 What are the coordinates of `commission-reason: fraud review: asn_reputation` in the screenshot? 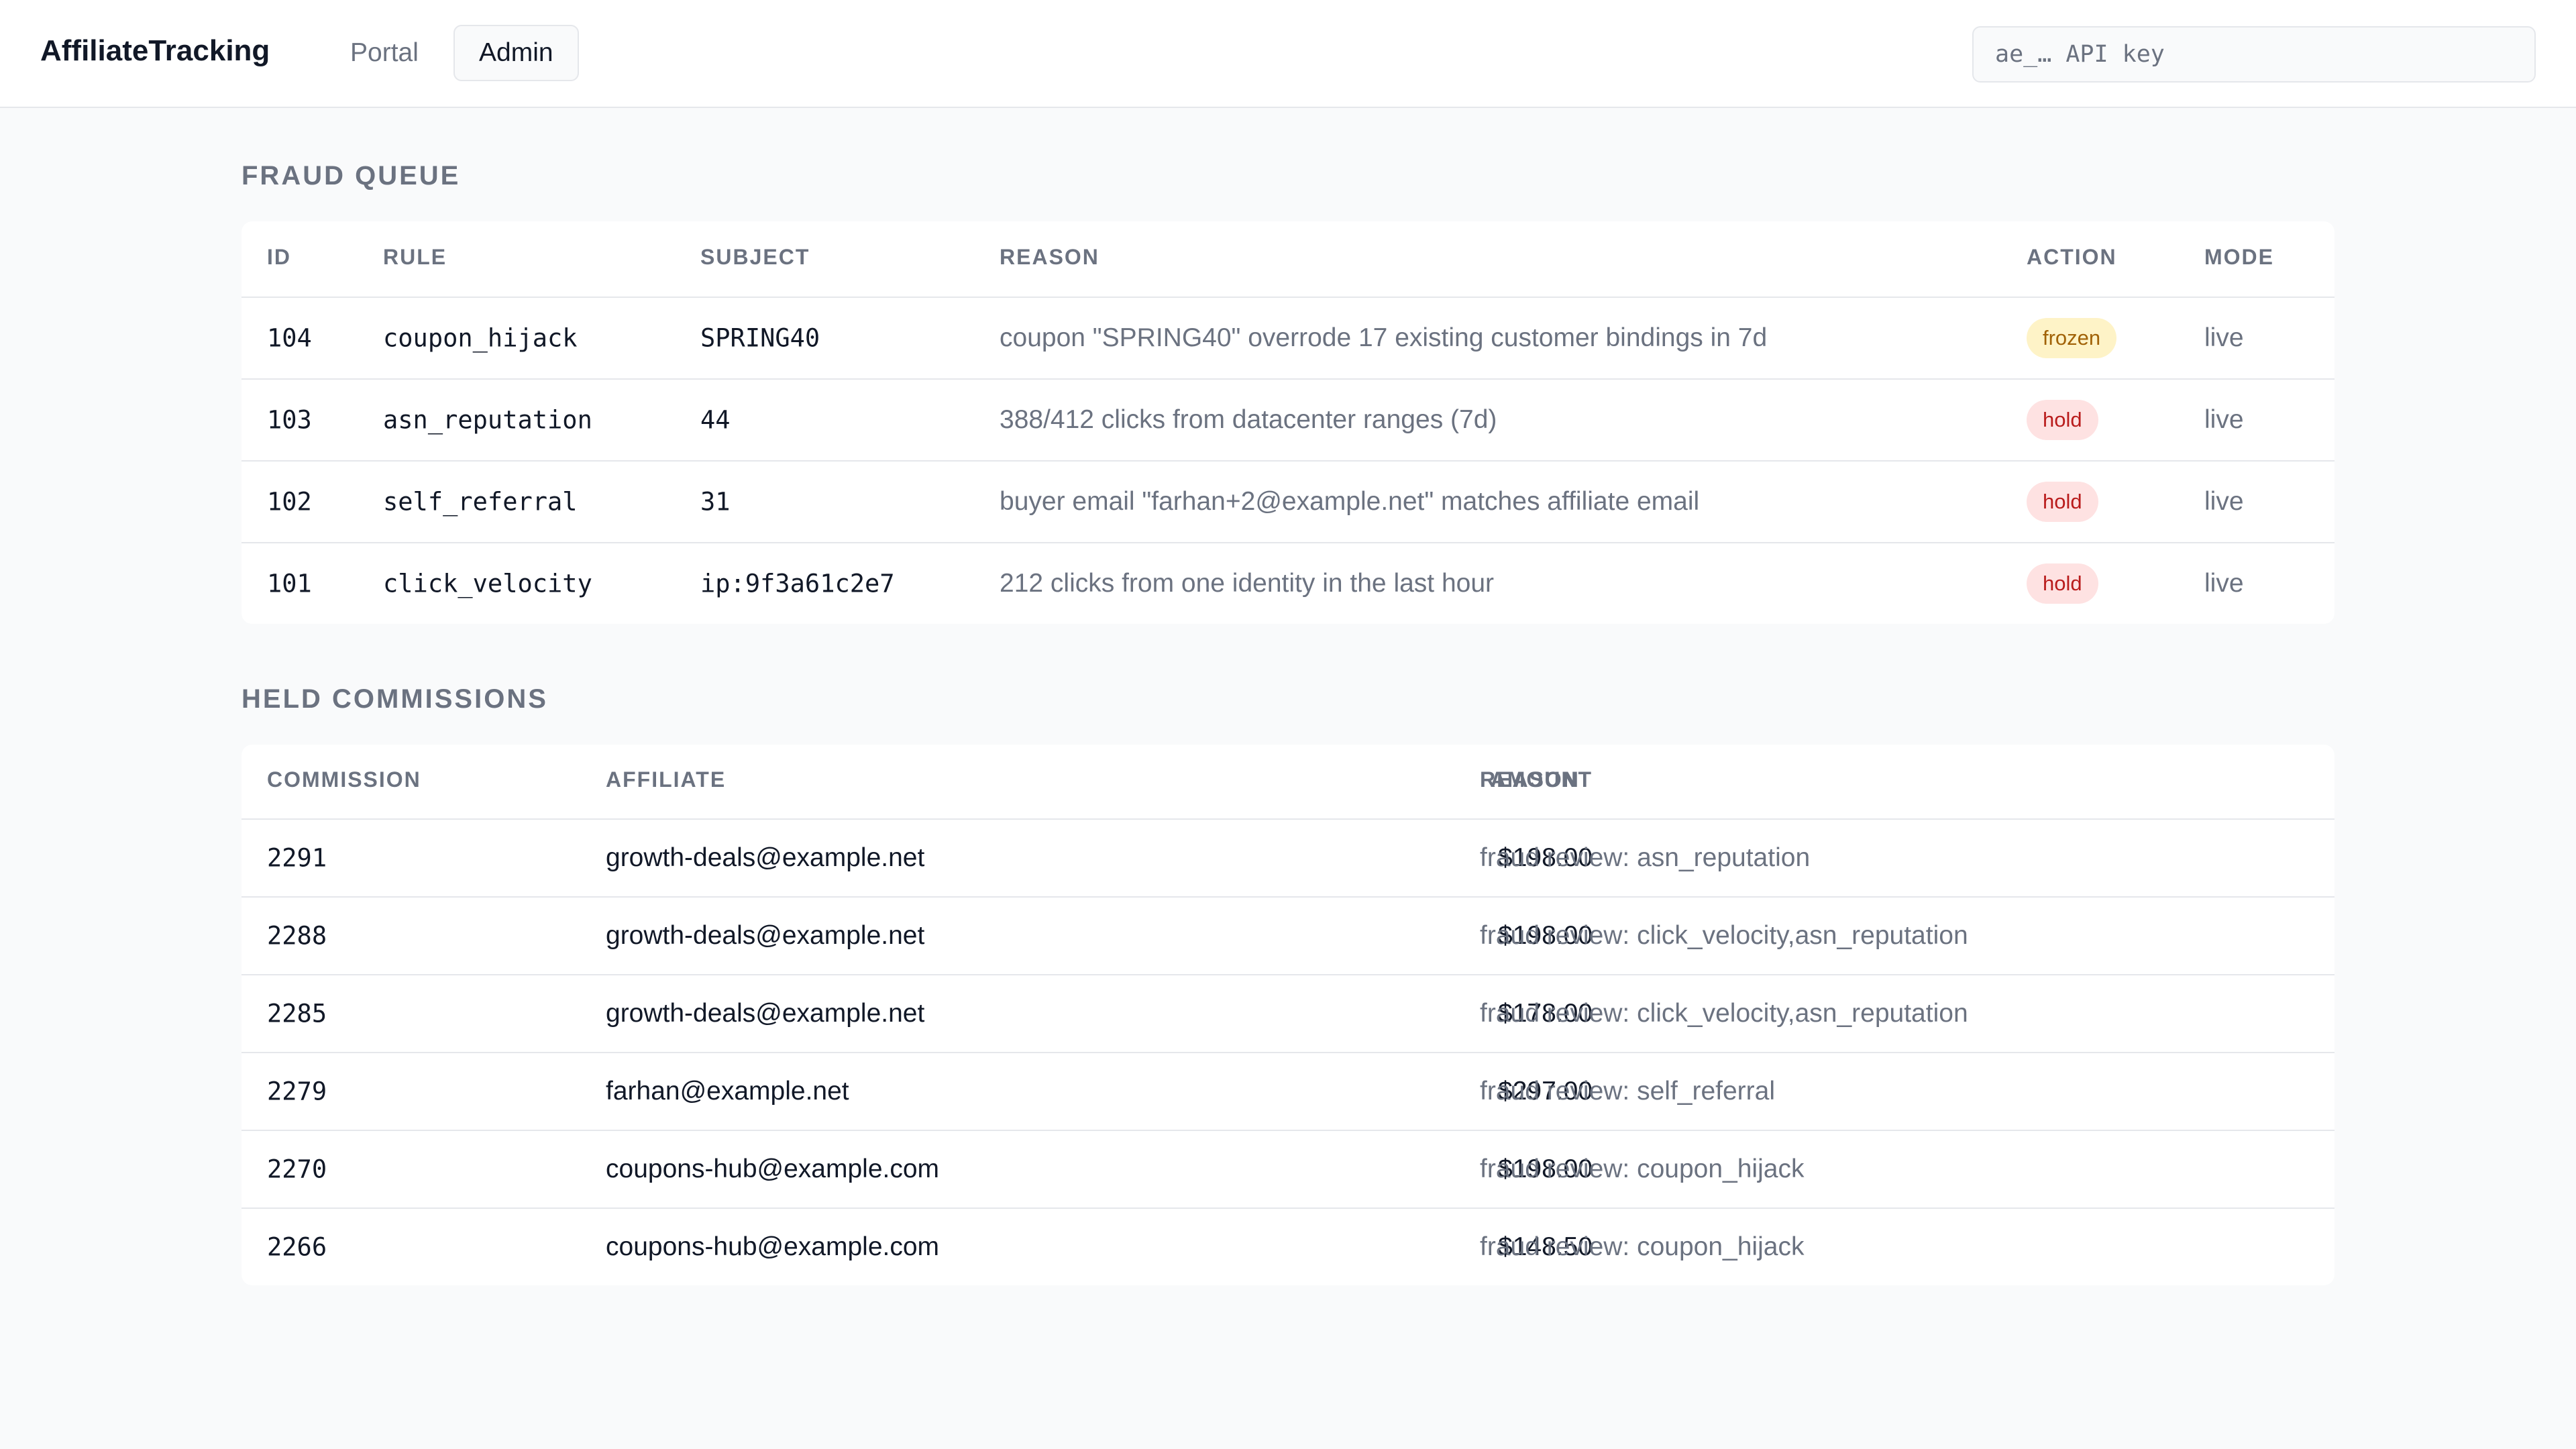 It's located at (1645, 857).